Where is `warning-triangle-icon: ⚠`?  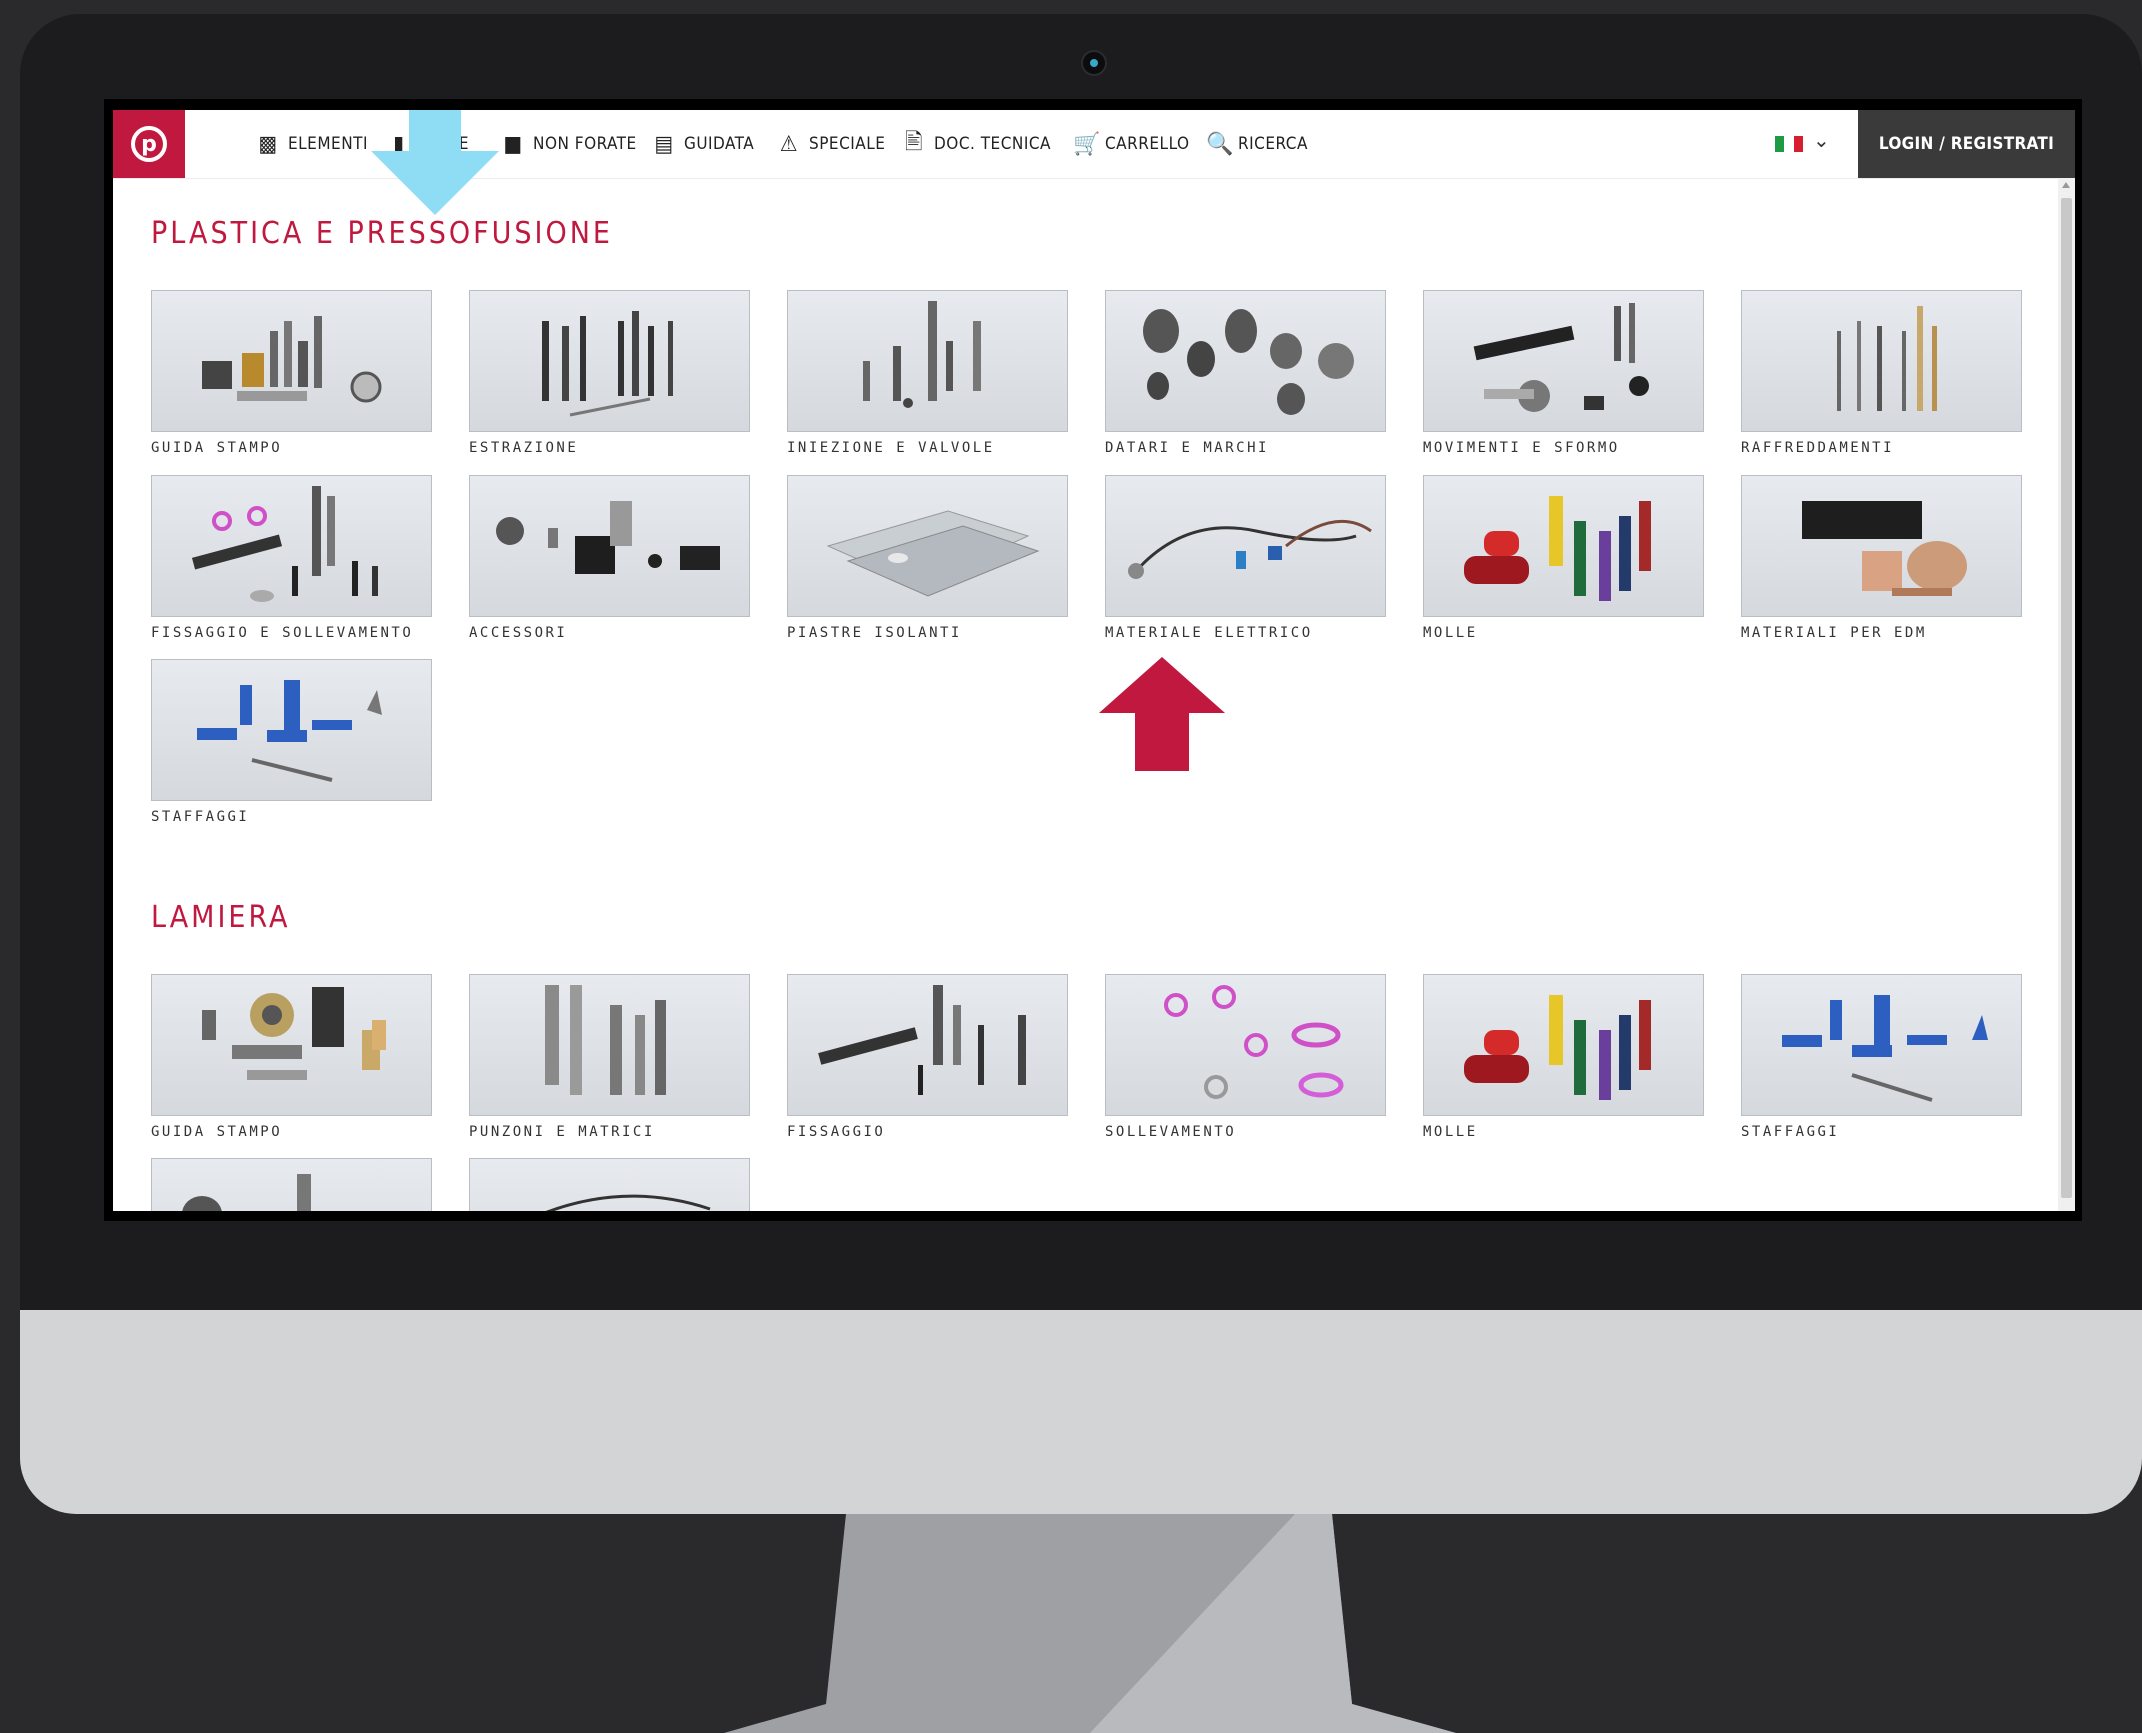 warning-triangle-icon: ⚠ is located at coordinates (789, 144).